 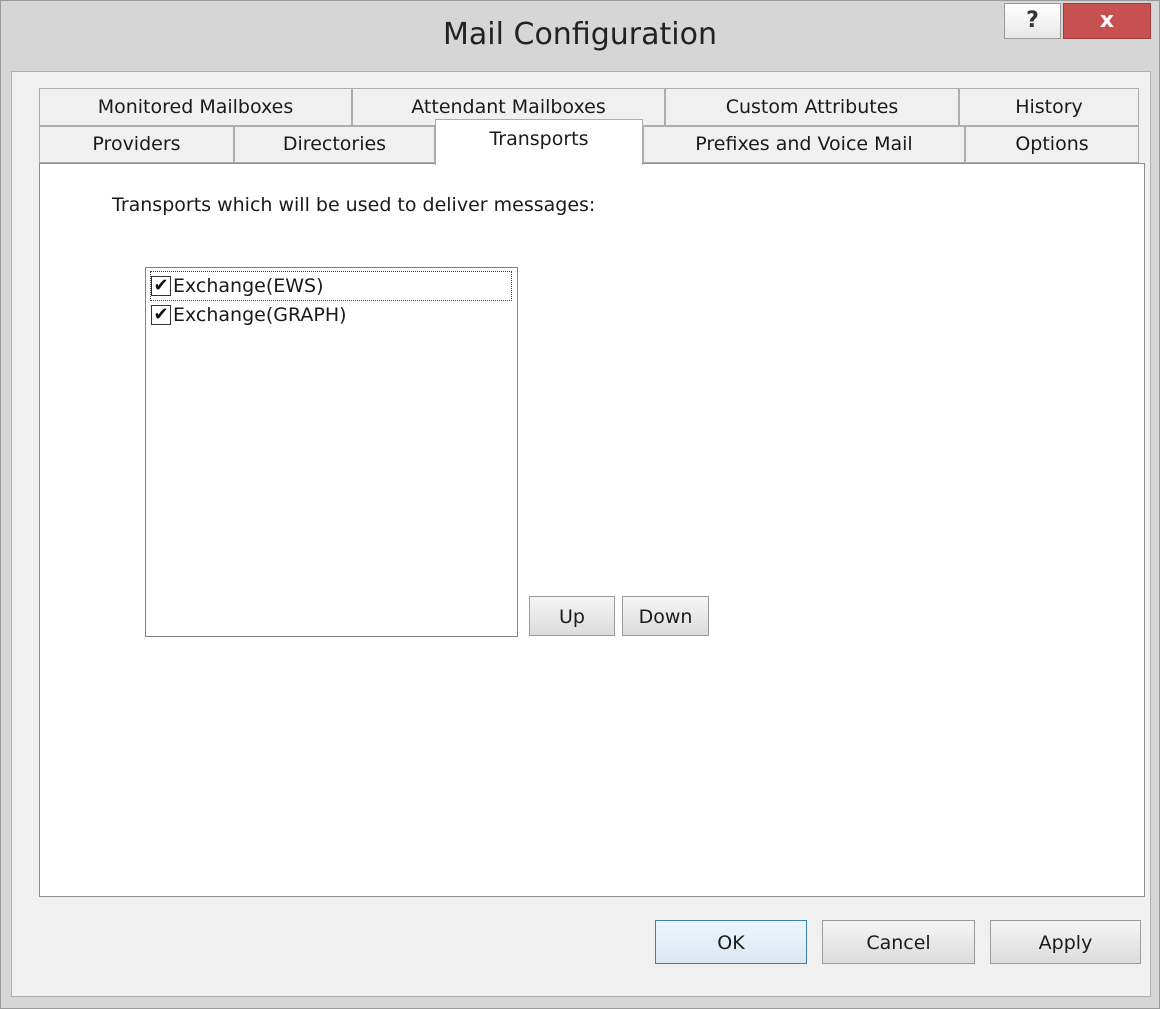 What do you see at coordinates (195, 107) in the screenshot?
I see `tab-monitored-mailboxes: Monitored Mailboxes` at bounding box center [195, 107].